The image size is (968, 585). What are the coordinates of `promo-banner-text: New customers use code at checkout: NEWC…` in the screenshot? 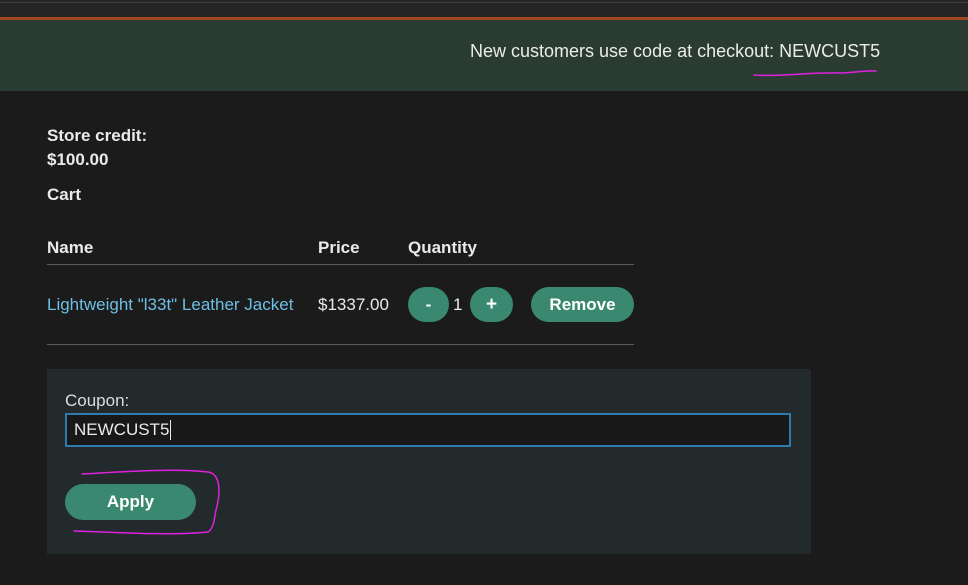 It's located at (675, 51).